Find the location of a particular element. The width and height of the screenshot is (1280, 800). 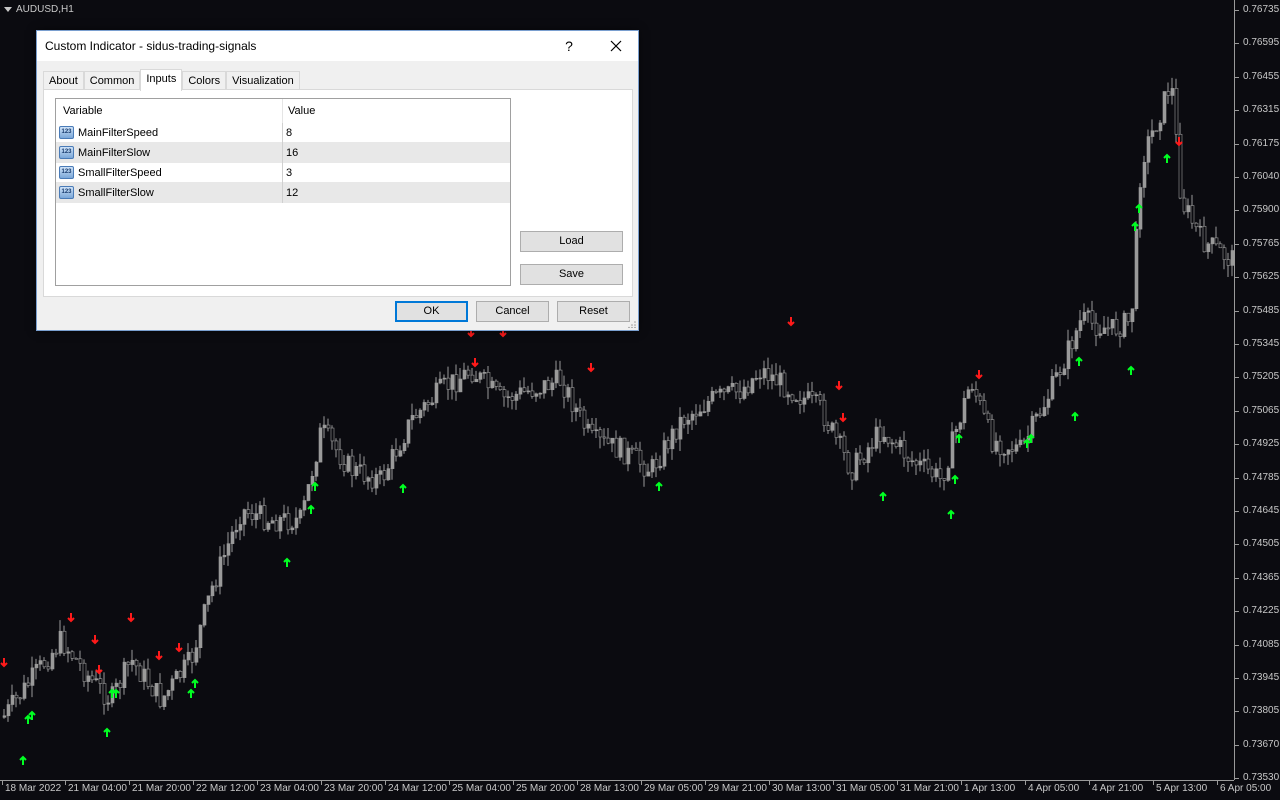

price-tick-label: 0.74505 is located at coordinates (1257, 544).